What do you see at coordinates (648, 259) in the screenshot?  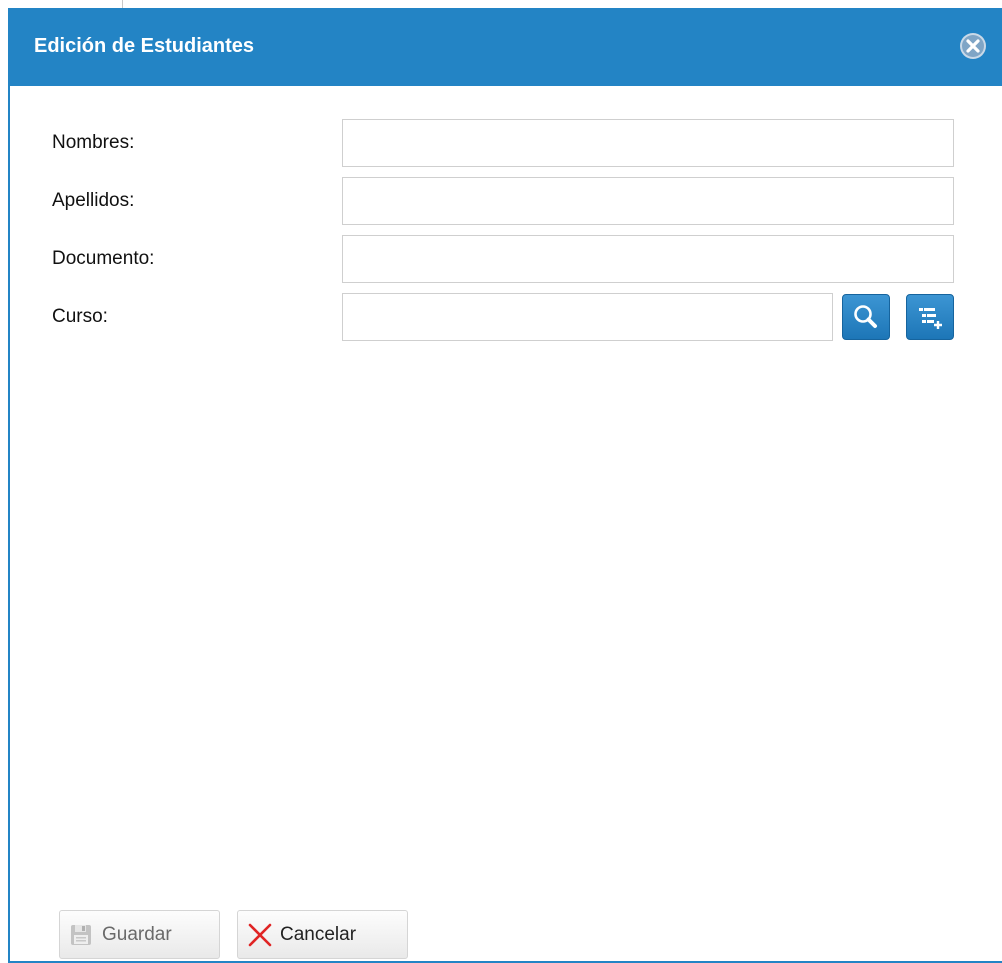 I see `documento-input` at bounding box center [648, 259].